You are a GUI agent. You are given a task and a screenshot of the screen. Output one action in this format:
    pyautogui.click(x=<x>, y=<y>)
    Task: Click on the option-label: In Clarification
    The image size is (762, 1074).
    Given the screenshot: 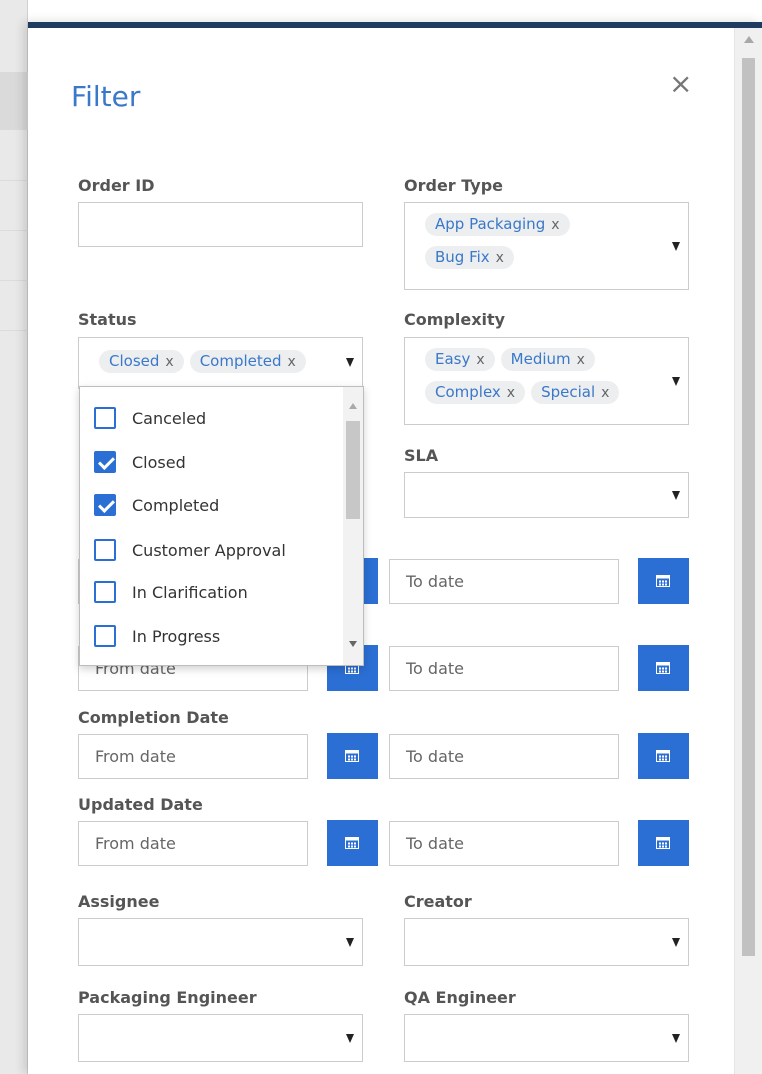 What is the action you would take?
    pyautogui.click(x=190, y=592)
    